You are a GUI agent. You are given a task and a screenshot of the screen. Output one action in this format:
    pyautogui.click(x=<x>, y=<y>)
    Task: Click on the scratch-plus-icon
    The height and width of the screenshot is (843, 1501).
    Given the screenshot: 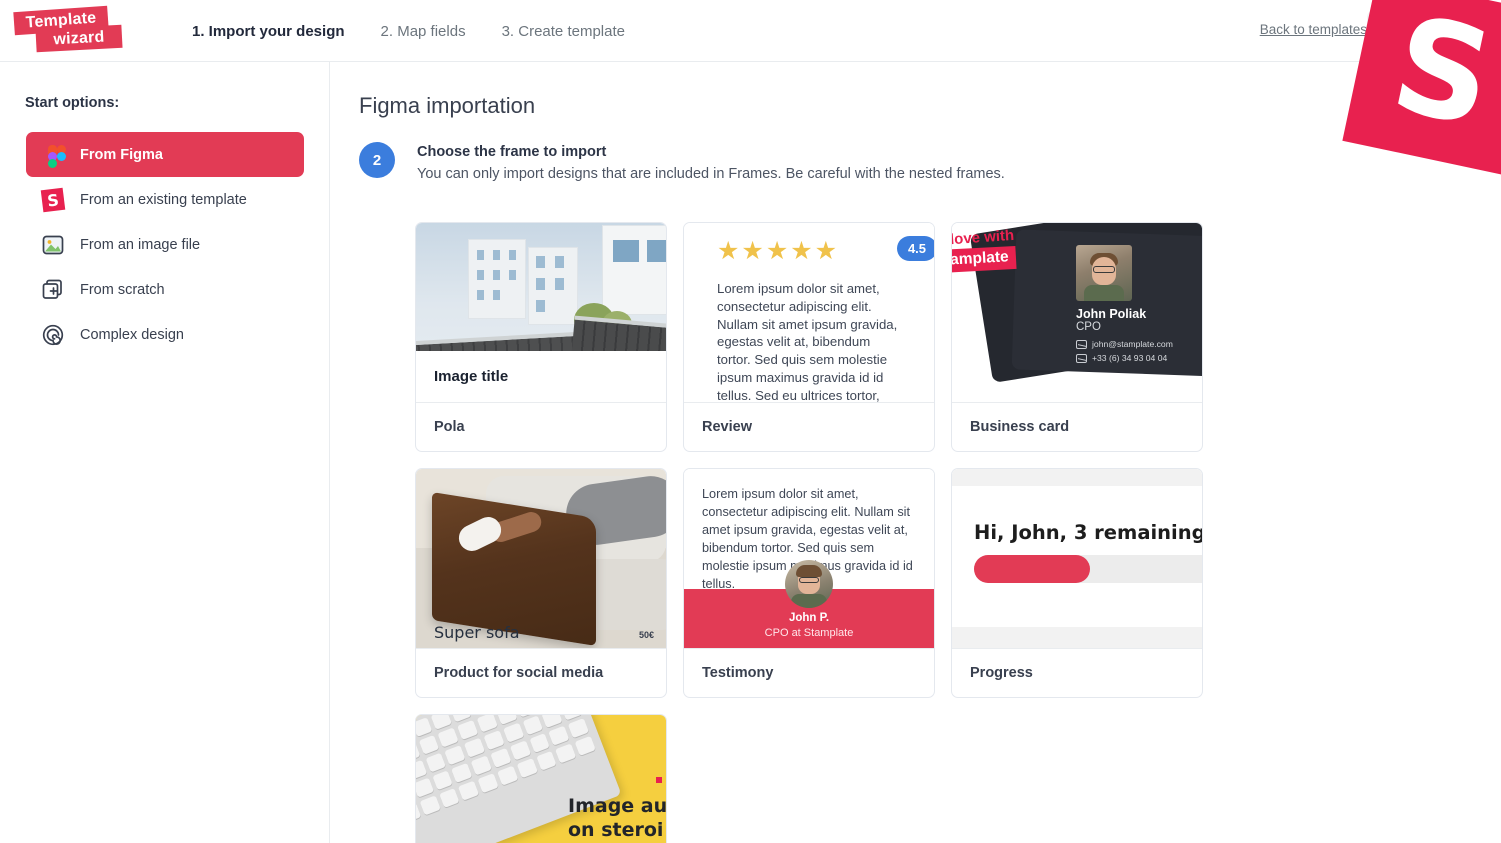 What is the action you would take?
    pyautogui.click(x=53, y=290)
    